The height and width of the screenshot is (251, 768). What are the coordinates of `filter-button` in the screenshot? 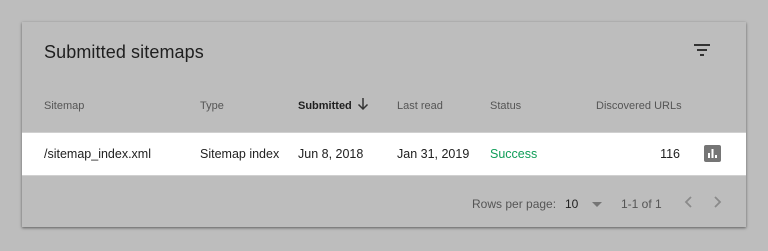 It's located at (702, 50).